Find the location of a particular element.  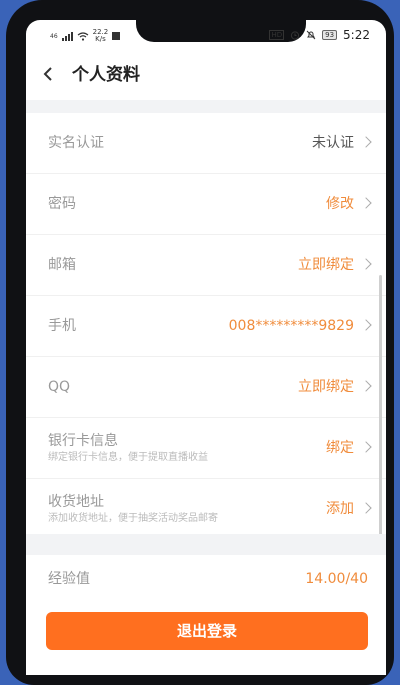

row-label: 收货地址 is located at coordinates (76, 502).